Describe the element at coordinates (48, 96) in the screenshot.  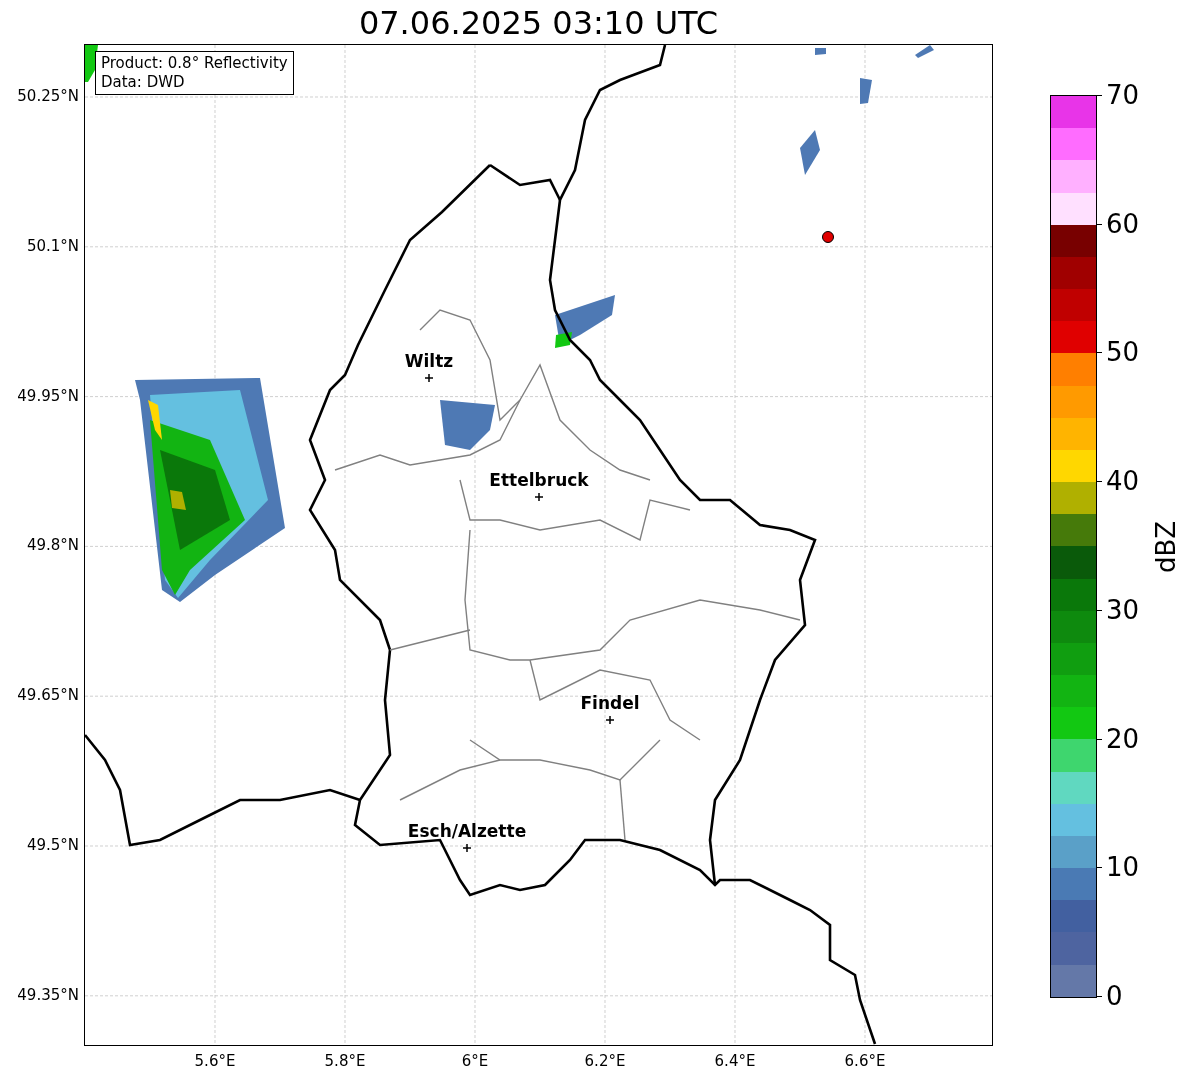
I see `axis-tick-label: 50.25°N` at that location.